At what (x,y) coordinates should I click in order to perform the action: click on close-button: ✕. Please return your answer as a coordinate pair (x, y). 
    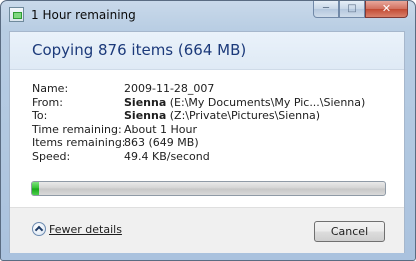
    Looking at the image, I should click on (386, 9).